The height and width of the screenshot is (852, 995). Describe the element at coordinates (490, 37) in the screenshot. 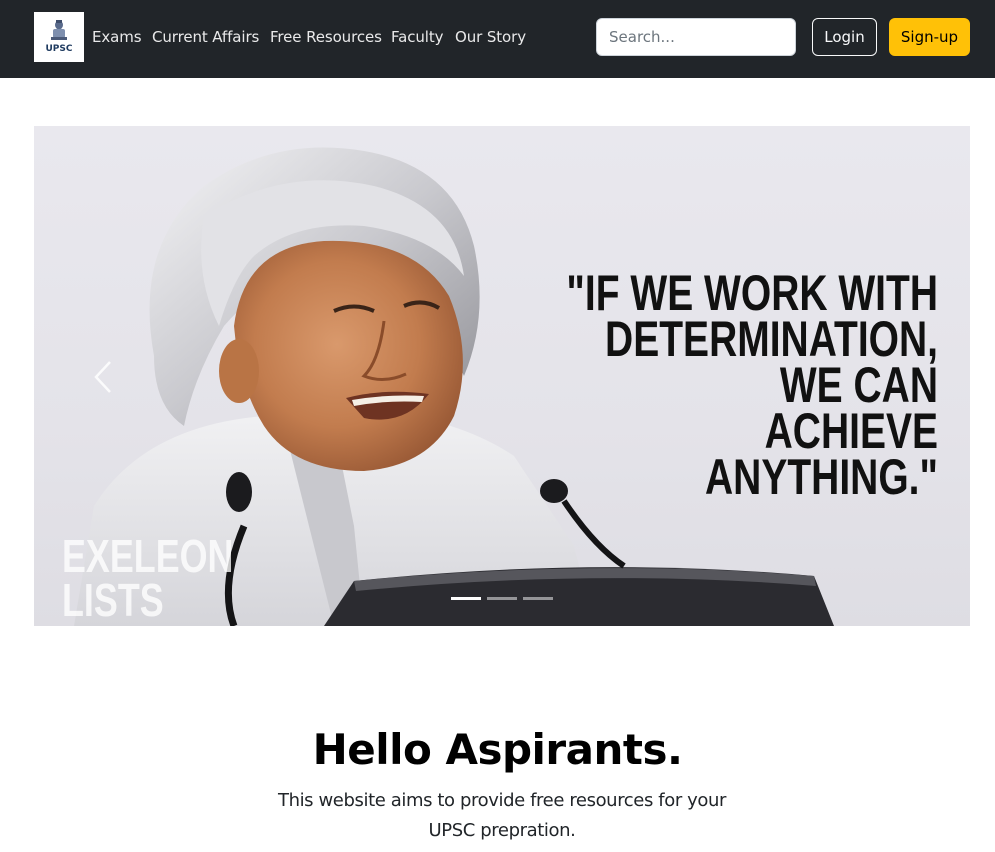

I see `nav-link-our-story: Our Story` at that location.